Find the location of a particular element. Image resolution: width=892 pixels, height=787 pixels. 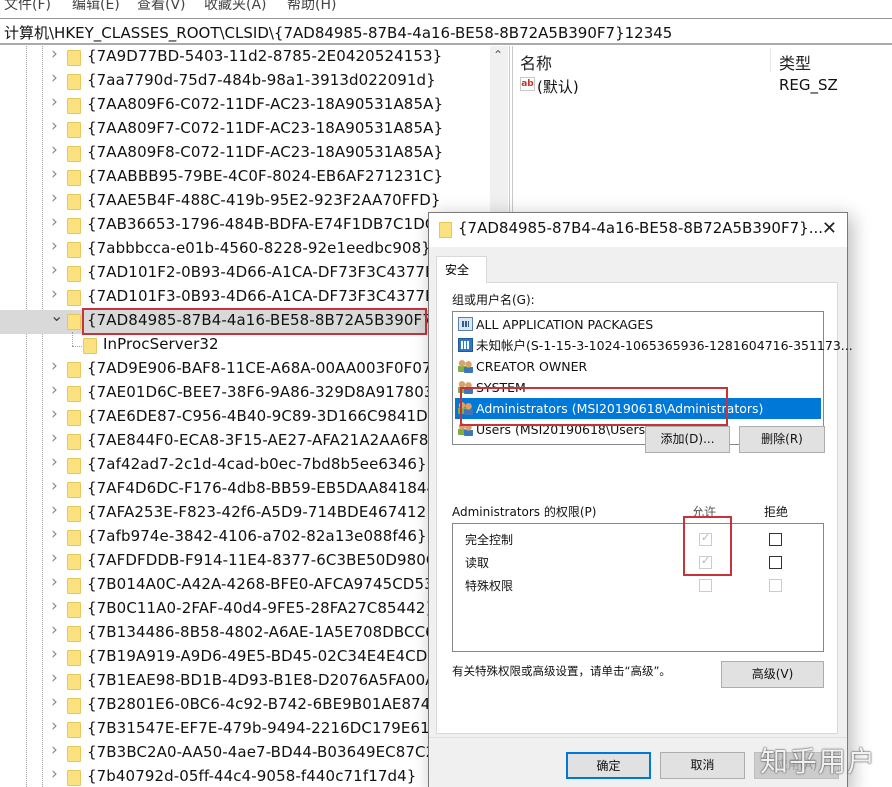

user-list-item: CREATOR OWNER is located at coordinates (638, 366).